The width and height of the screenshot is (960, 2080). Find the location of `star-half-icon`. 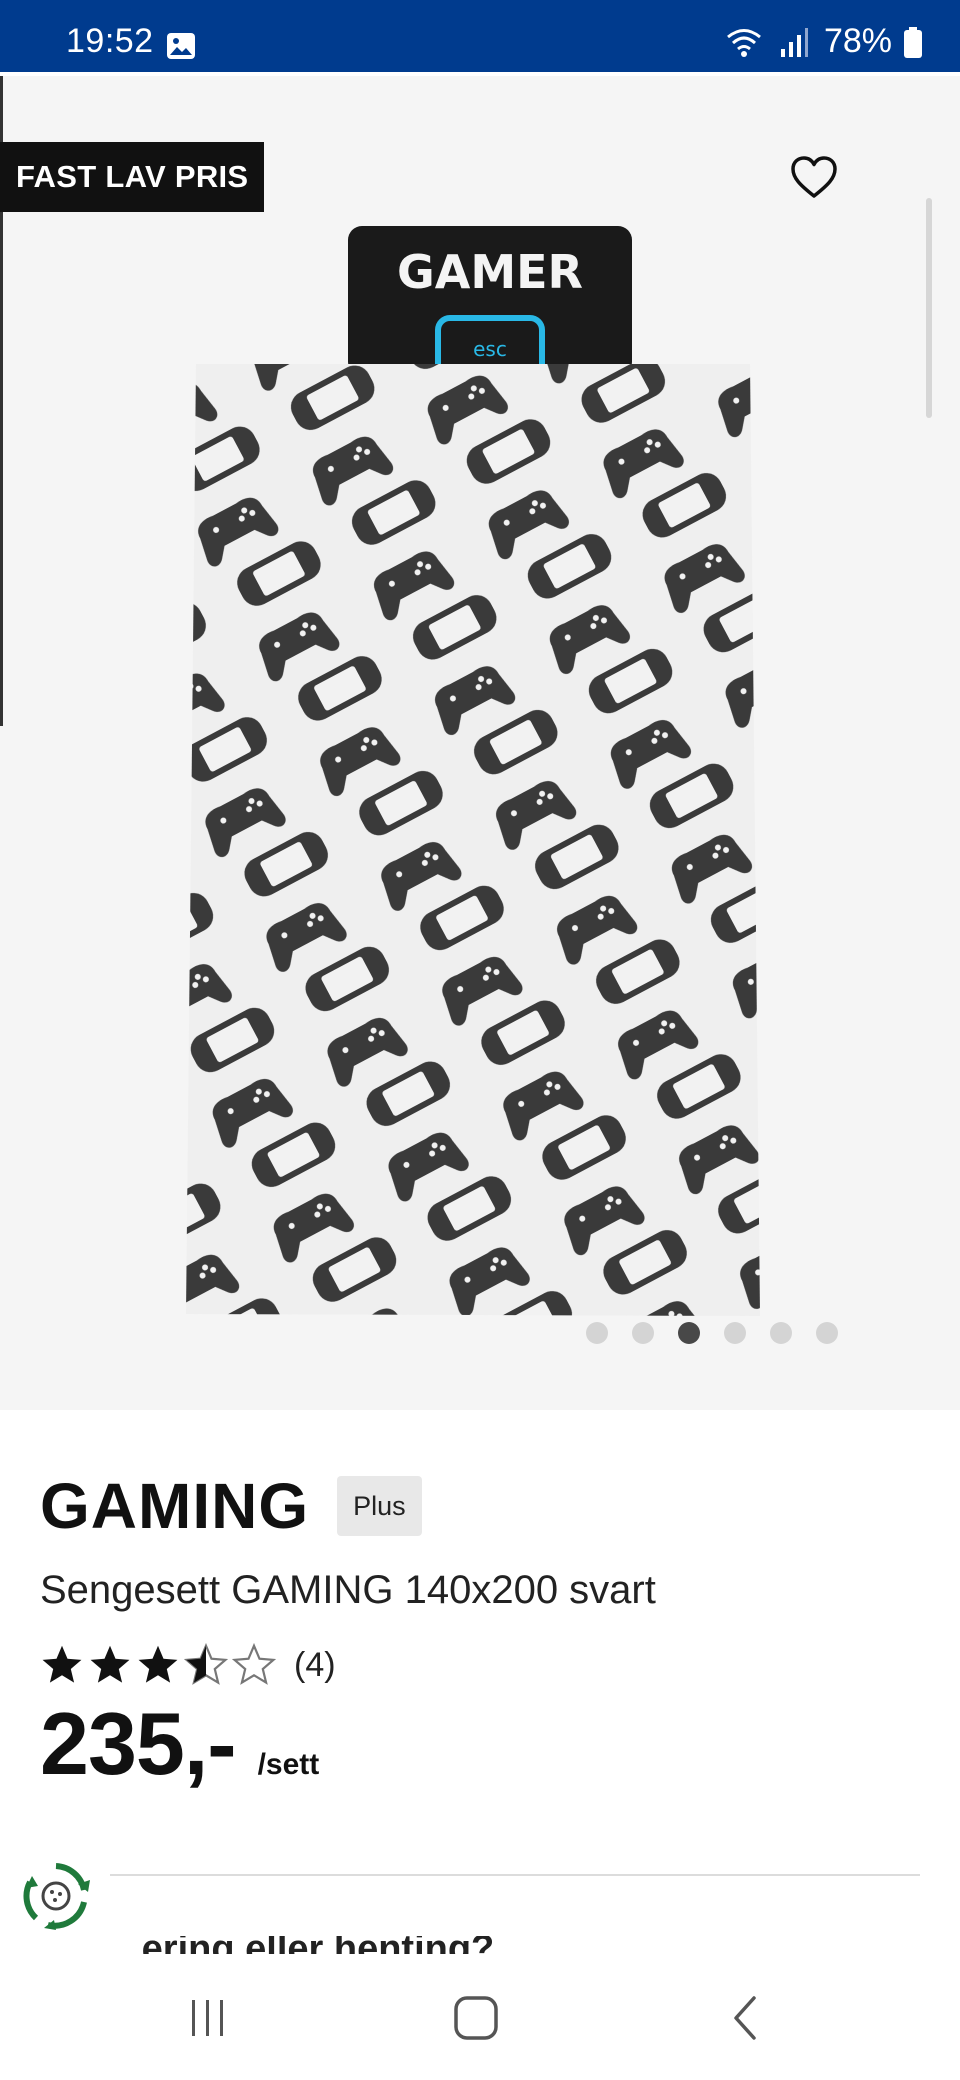

star-half-icon is located at coordinates (206, 1664).